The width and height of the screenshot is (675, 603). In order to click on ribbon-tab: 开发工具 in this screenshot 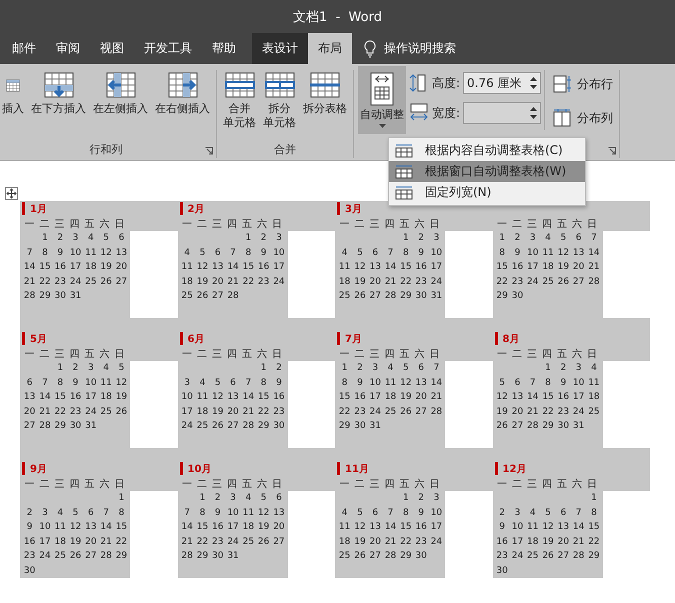, I will do `click(168, 48)`.